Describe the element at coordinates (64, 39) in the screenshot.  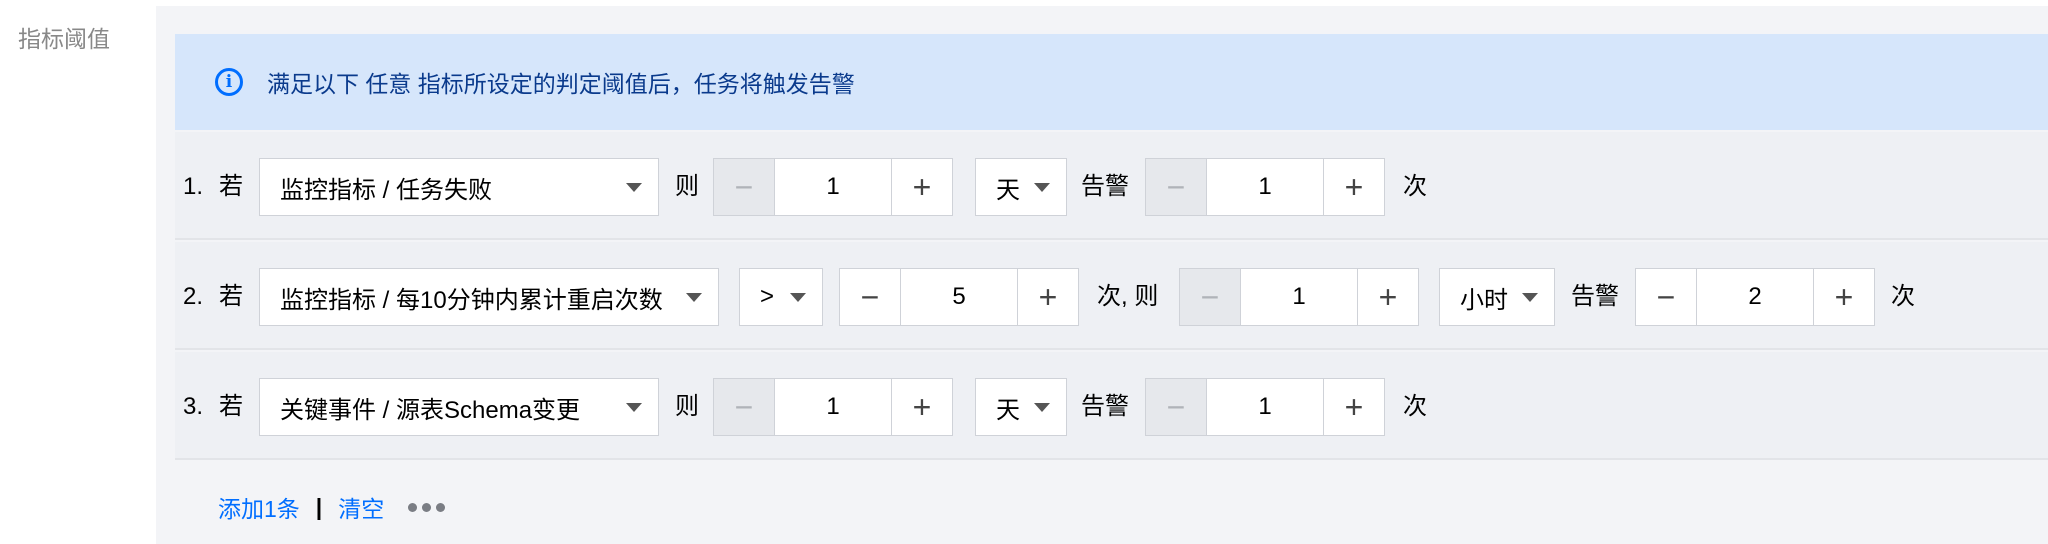
I see `field-label: 指标阈值` at that location.